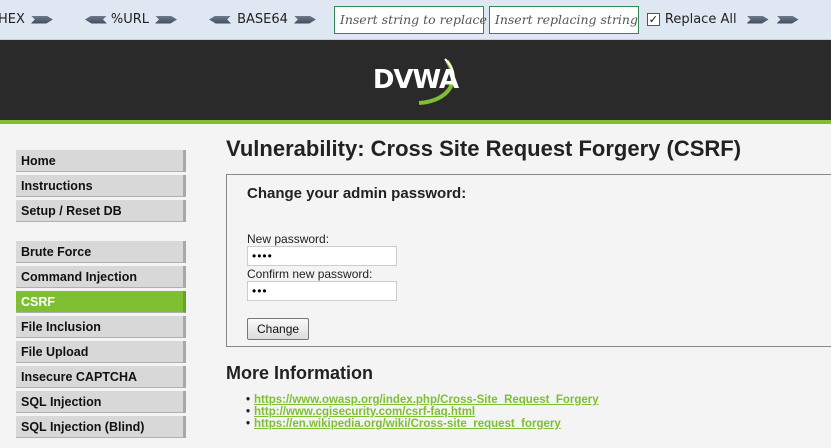  Describe the element at coordinates (563, 19) in the screenshot. I see `replace-string-input: Insert replacing string` at that location.